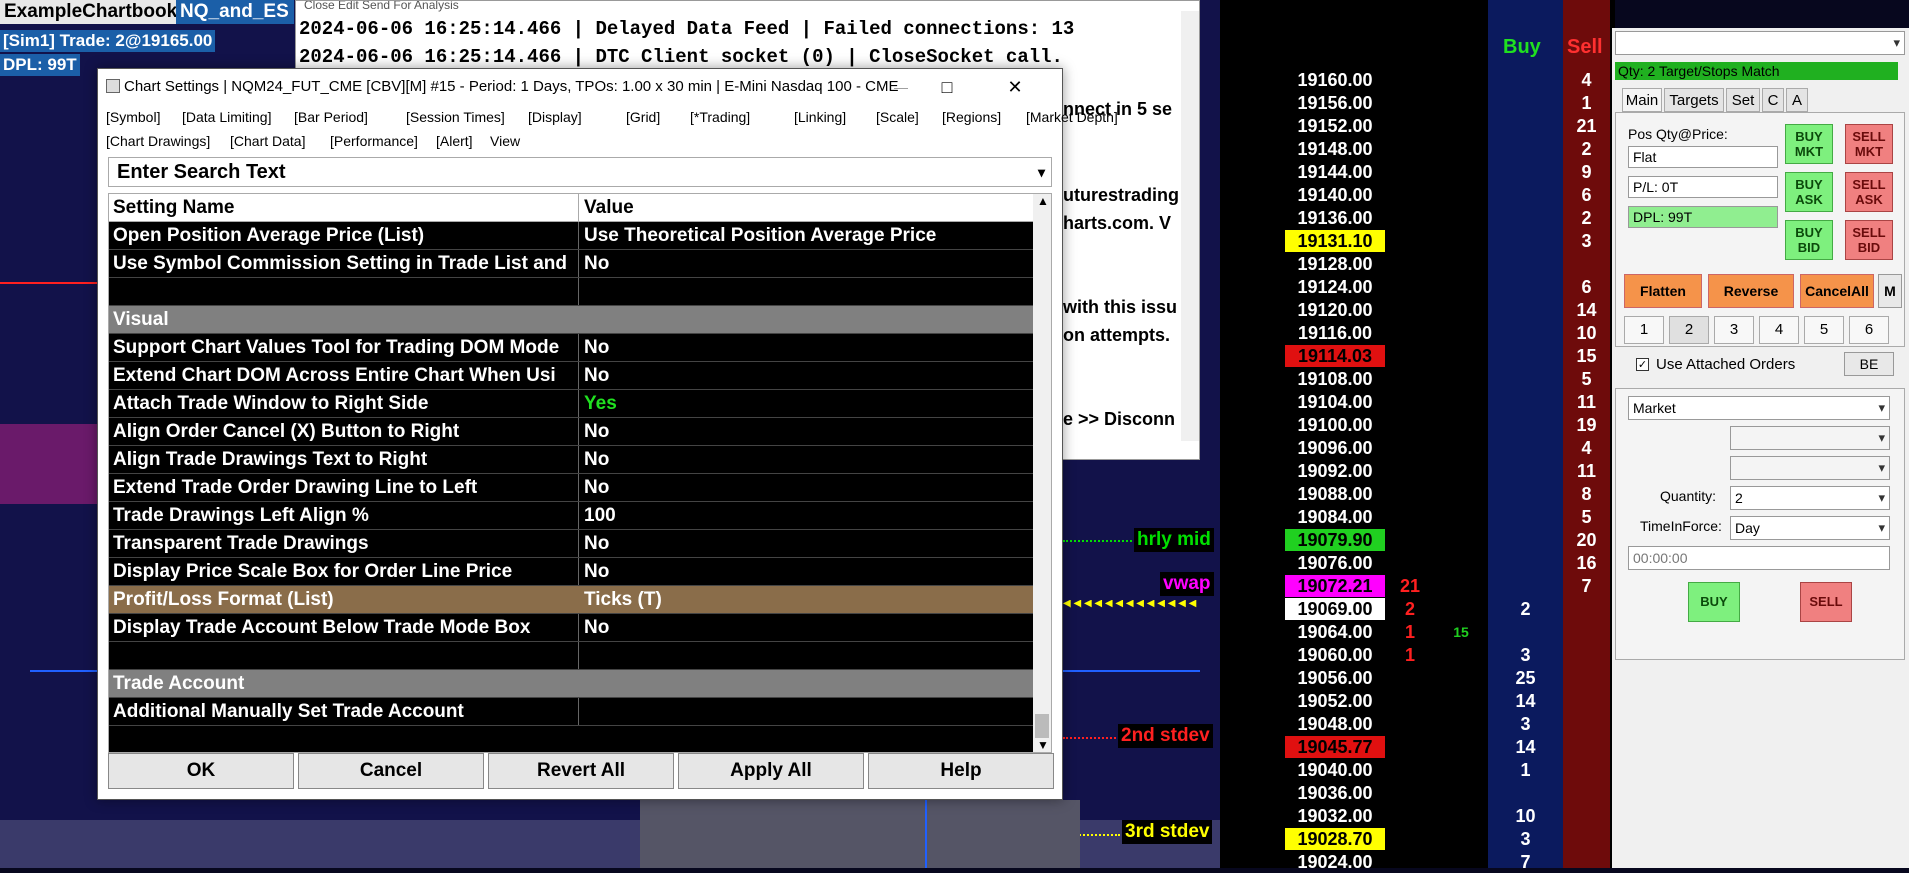  Describe the element at coordinates (571, 432) in the screenshot. I see `settings-row: Align Order Cancel (X) Button to Right No` at that location.